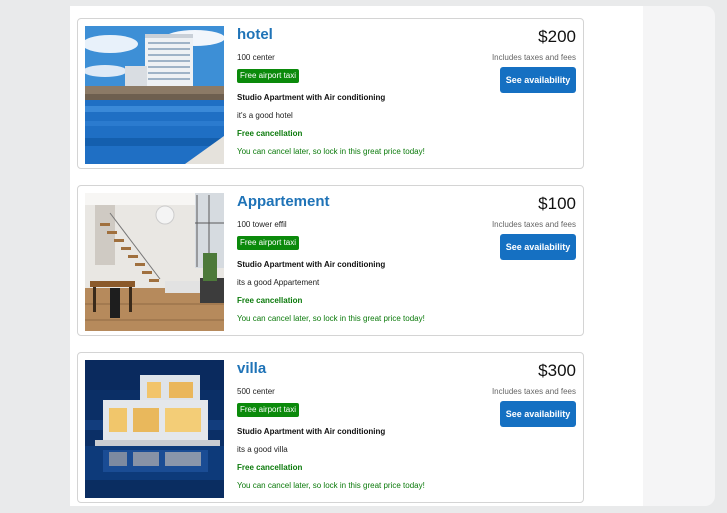 This screenshot has height=513, width=727. What do you see at coordinates (154, 95) in the screenshot?
I see `hotel-pool-photo` at bounding box center [154, 95].